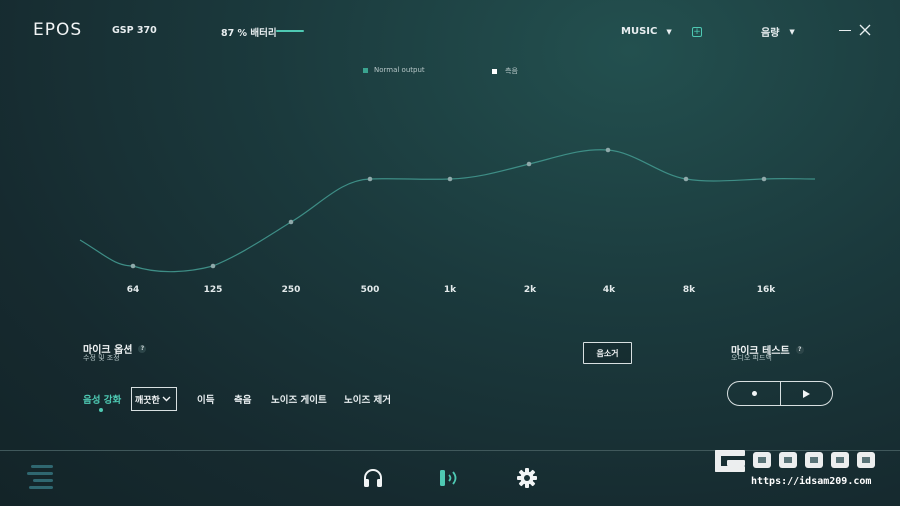 This screenshot has height=506, width=900. I want to click on mic-test-subtitle: 오디오 피드백, so click(751, 358).